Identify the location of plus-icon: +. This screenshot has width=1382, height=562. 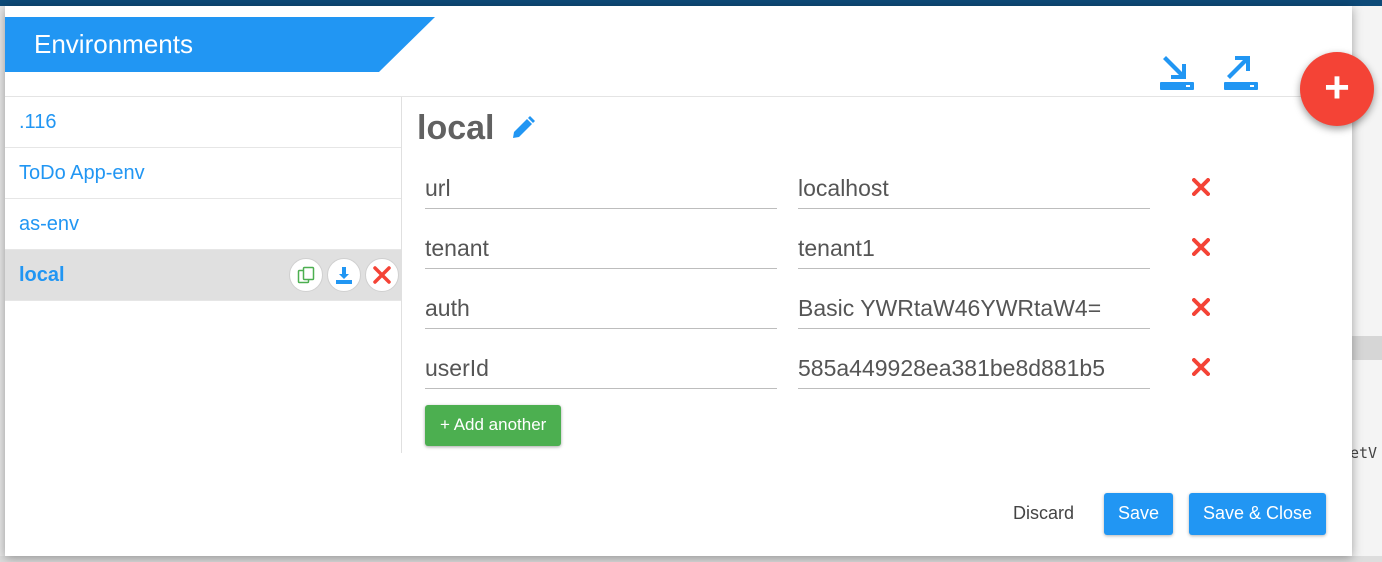
(1337, 87).